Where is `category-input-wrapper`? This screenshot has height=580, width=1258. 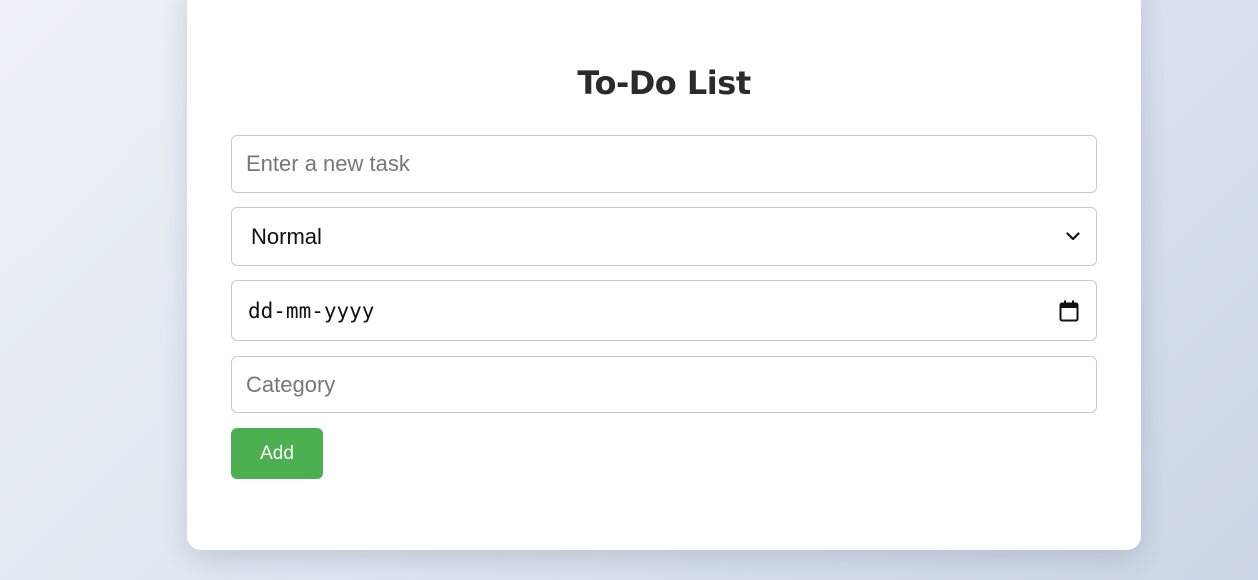
category-input-wrapper is located at coordinates (664, 384).